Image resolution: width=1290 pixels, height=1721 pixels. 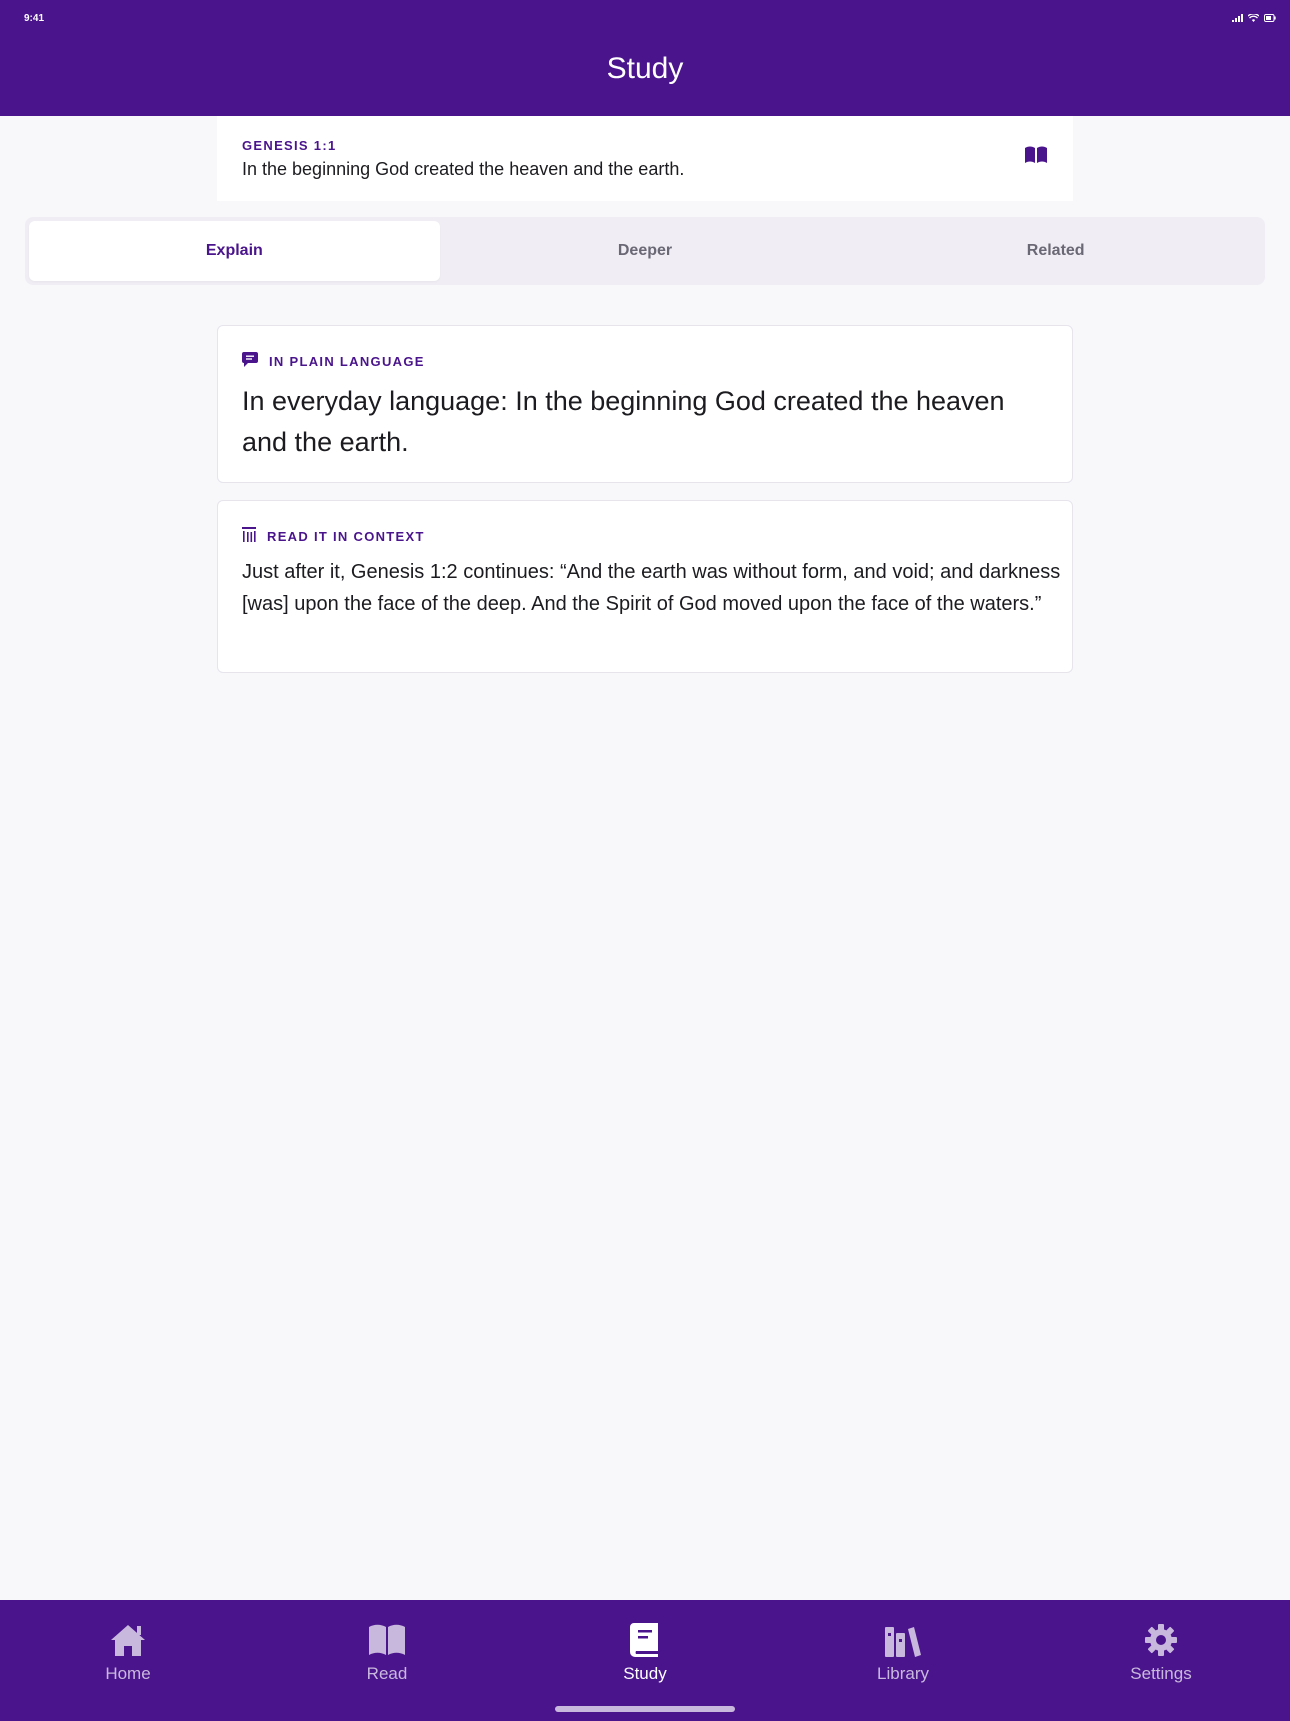 What do you see at coordinates (289, 145) in the screenshot?
I see `verse-reference: GENESIS 1:1` at bounding box center [289, 145].